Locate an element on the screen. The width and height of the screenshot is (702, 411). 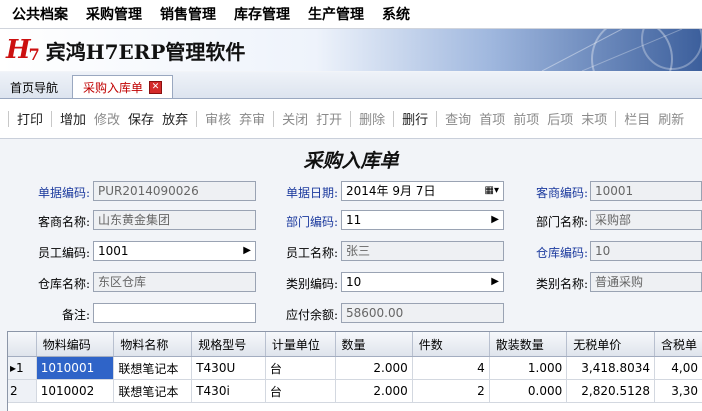
columns-button: 栏目 is located at coordinates (637, 118).